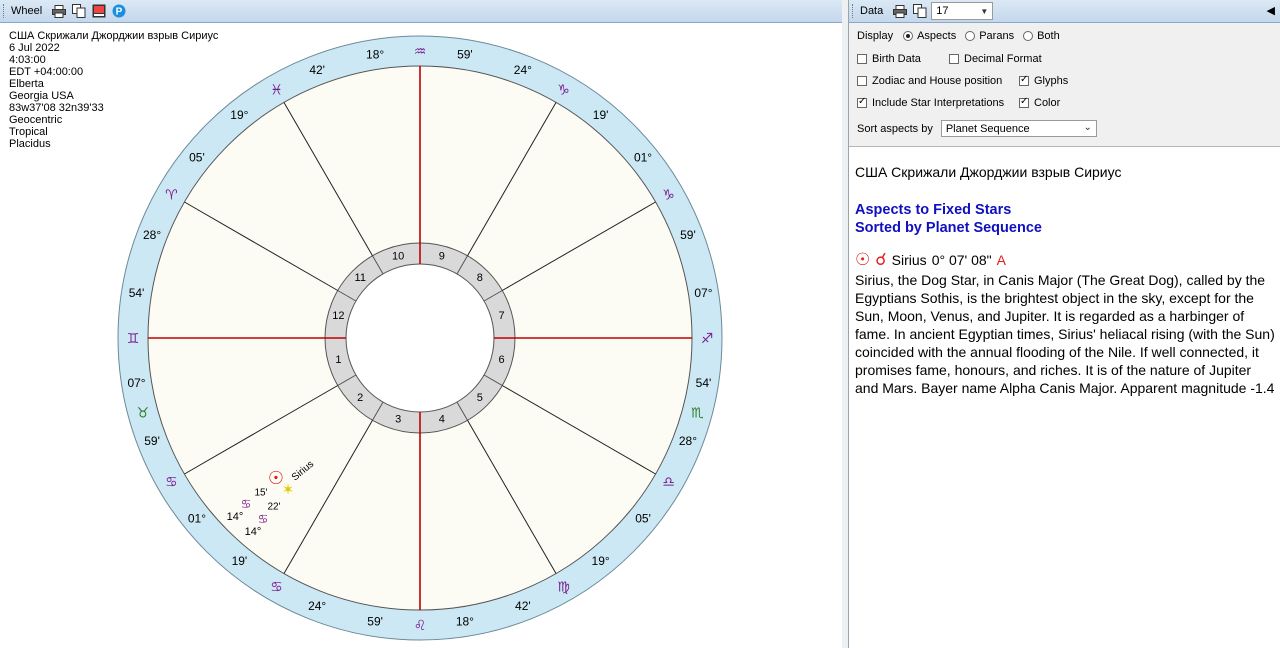  I want to click on house-number: 9, so click(442, 256).